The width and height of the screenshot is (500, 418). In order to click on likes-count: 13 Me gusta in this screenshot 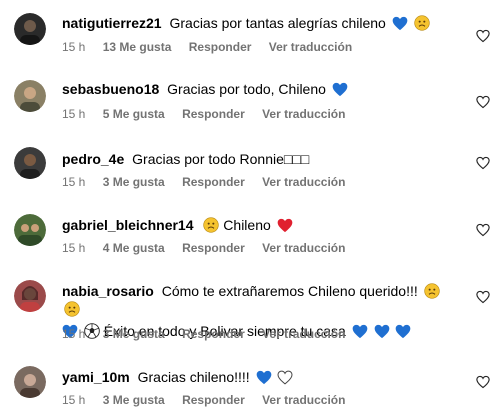, I will do `click(137, 47)`.